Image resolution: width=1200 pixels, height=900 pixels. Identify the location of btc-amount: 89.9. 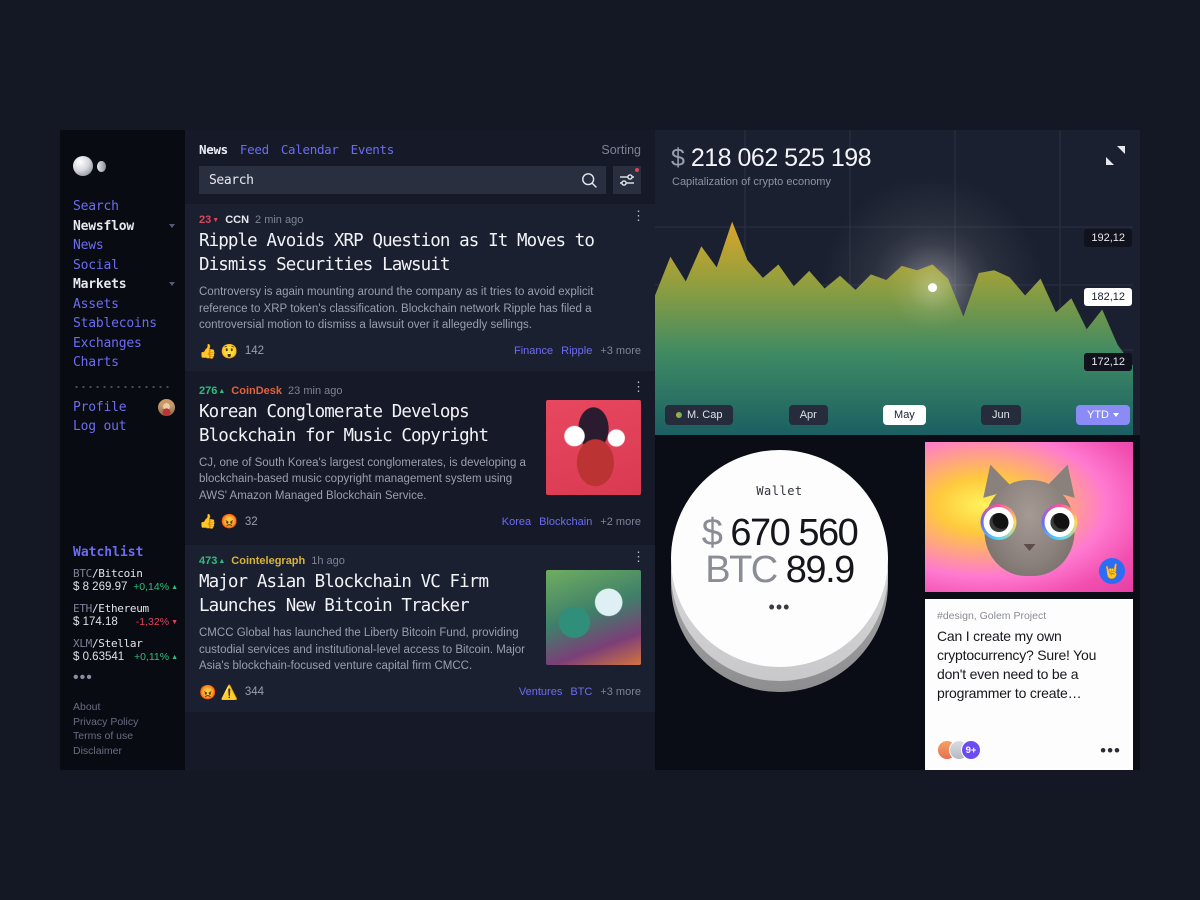
(820, 570).